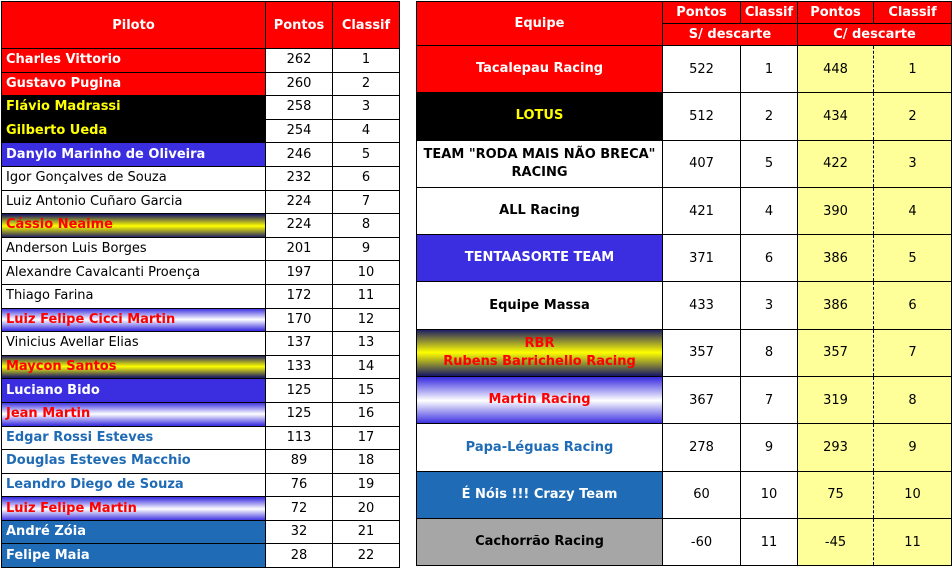 The image size is (952, 570). Describe the element at coordinates (299, 390) in the screenshot. I see `driver-points: 125` at that location.